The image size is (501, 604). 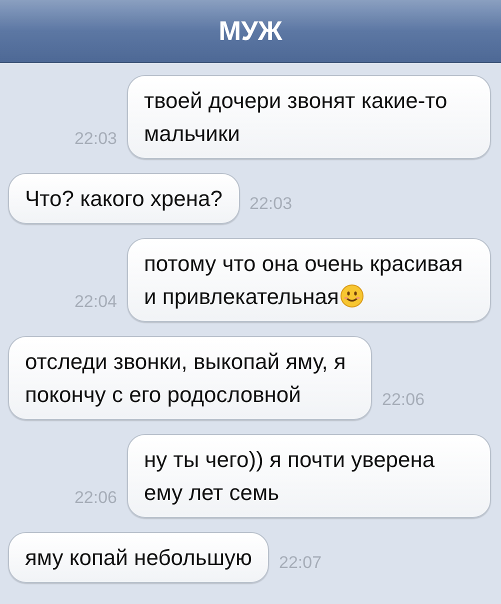 What do you see at coordinates (309, 476) in the screenshot?
I see `message-bubble: ну ты чего)) я почти уверена ему лет семь` at bounding box center [309, 476].